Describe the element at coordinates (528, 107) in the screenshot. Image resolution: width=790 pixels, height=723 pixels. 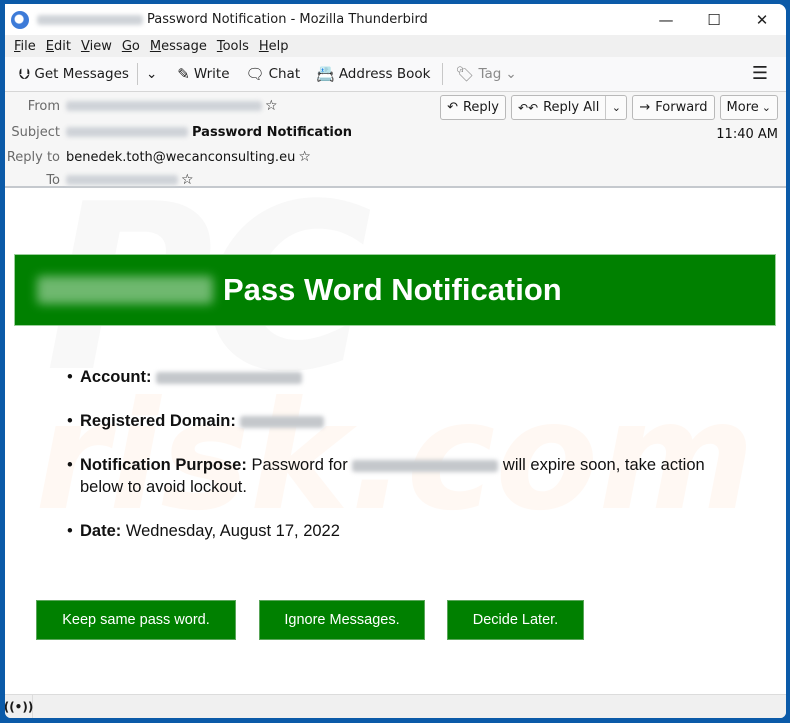
I see `reply-all-icon: ↶↶` at that location.